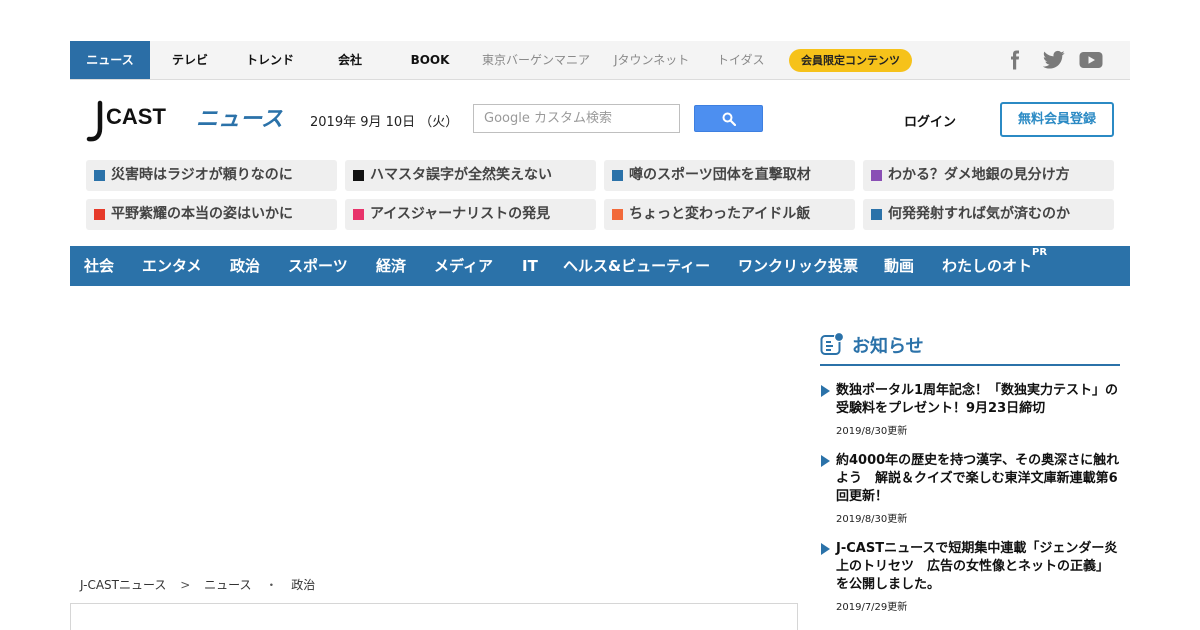 The image size is (1200, 630). I want to click on twitter-icon, so click(1054, 60).